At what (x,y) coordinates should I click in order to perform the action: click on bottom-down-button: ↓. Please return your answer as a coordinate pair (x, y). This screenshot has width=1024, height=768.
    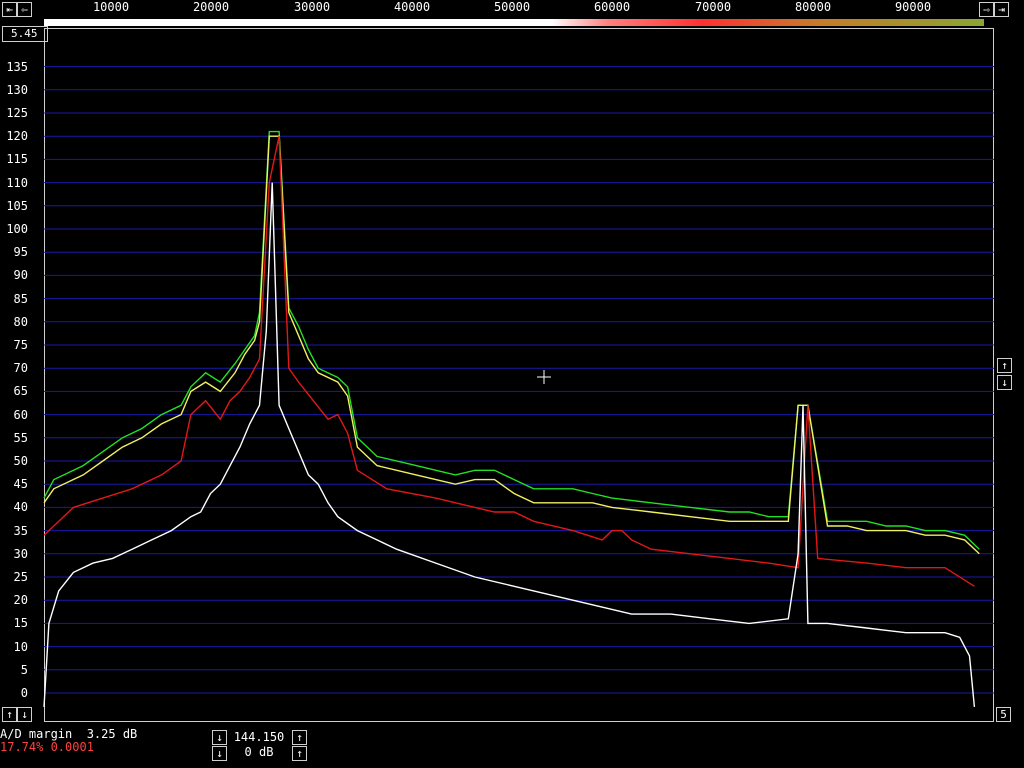
    Looking at the image, I should click on (24, 714).